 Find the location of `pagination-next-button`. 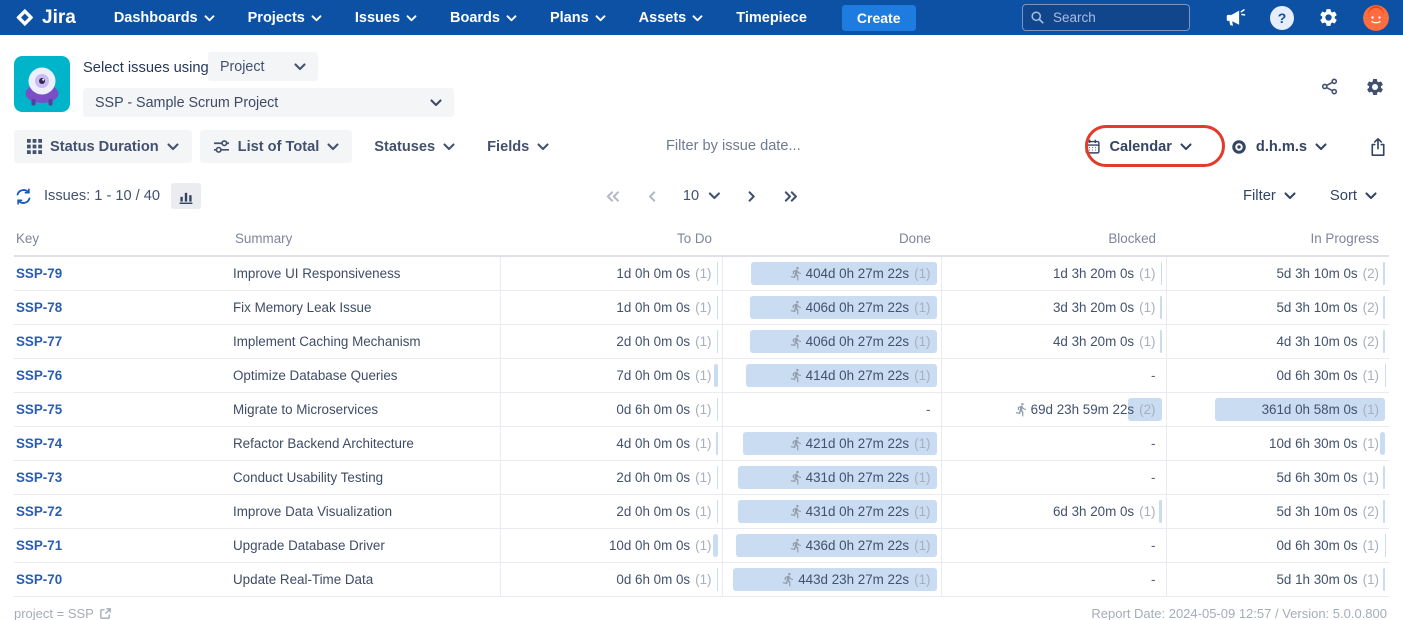

pagination-next-button is located at coordinates (751, 196).